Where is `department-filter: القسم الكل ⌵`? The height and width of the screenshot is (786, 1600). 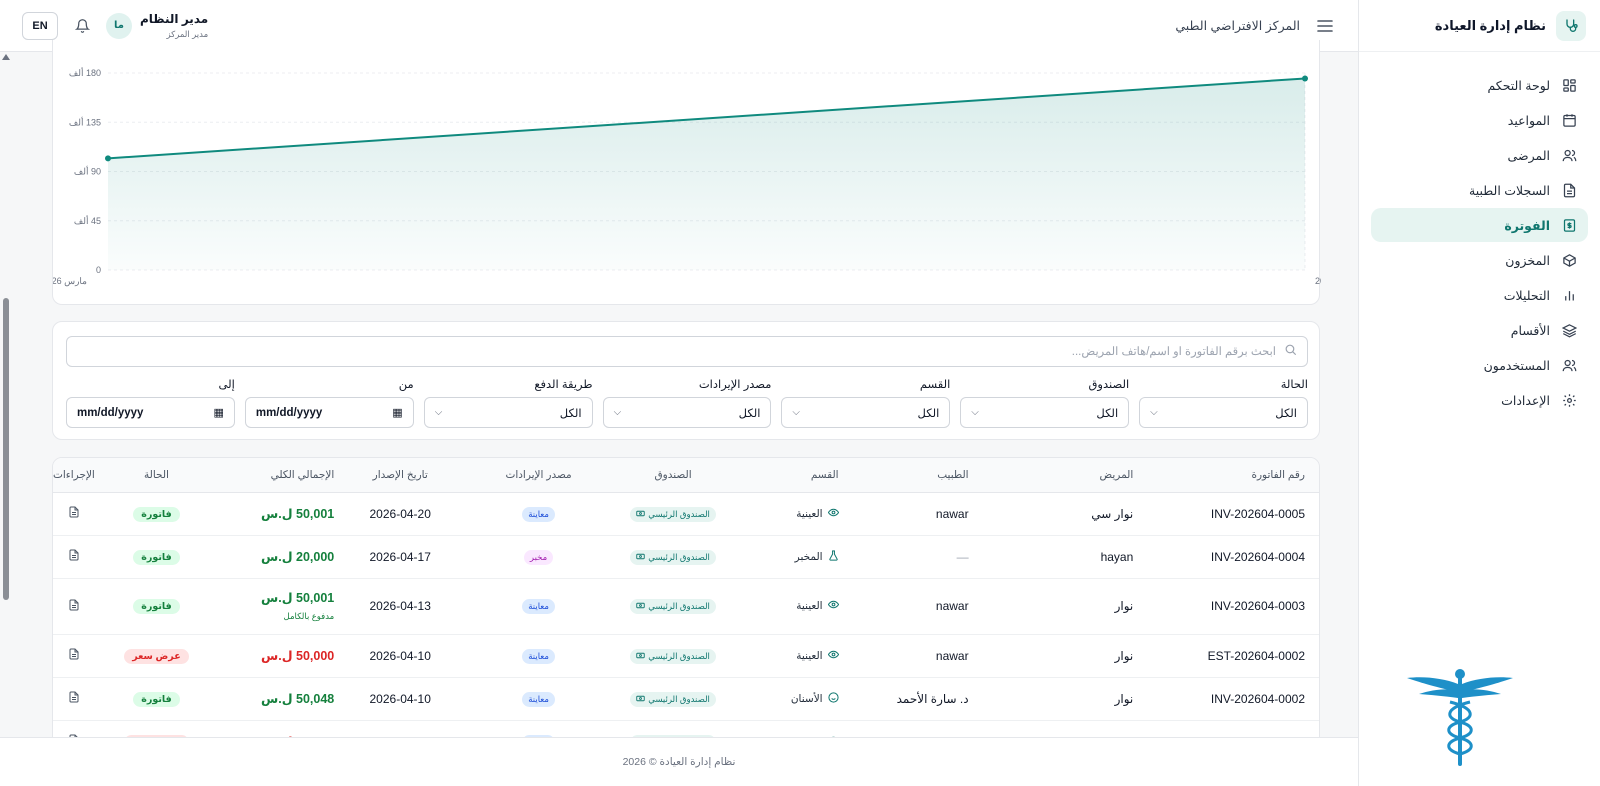 department-filter: القسم الكل ⌵ is located at coordinates (866, 402).